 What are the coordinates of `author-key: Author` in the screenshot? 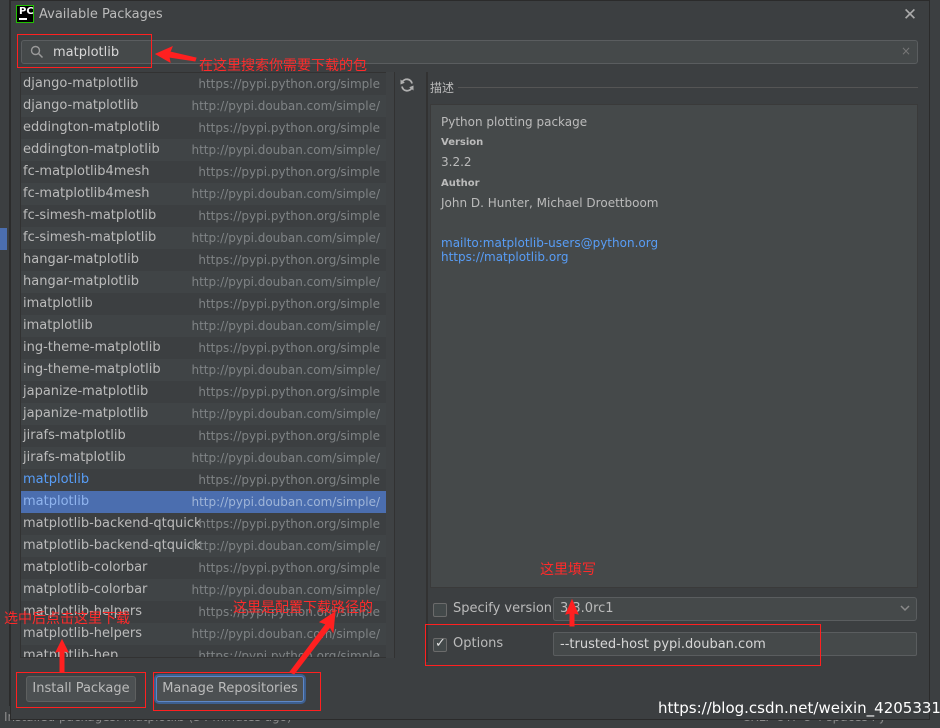 It's located at (460, 183).